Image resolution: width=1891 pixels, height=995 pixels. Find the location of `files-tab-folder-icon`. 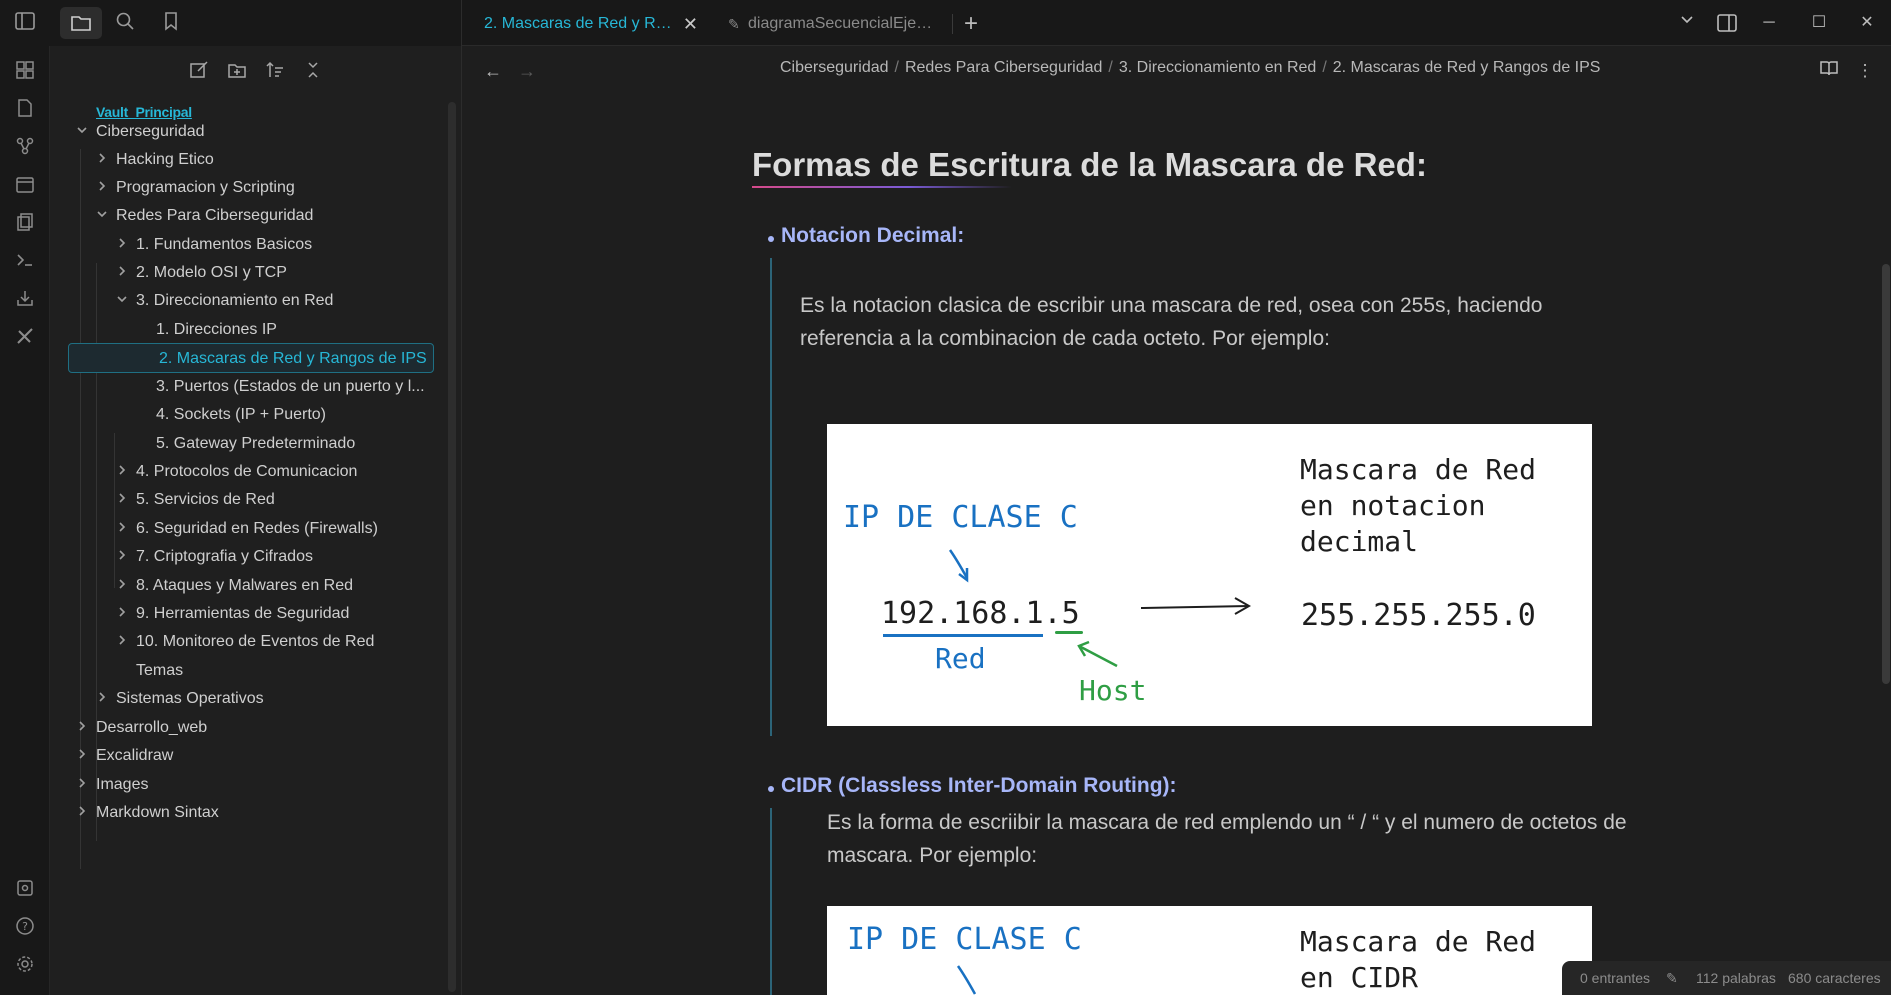

files-tab-folder-icon is located at coordinates (81, 23).